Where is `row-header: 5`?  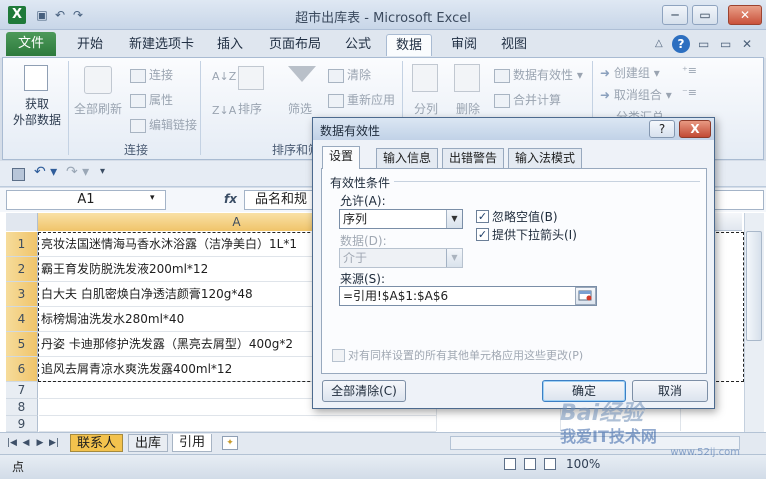
row-header: 5 is located at coordinates (22, 344).